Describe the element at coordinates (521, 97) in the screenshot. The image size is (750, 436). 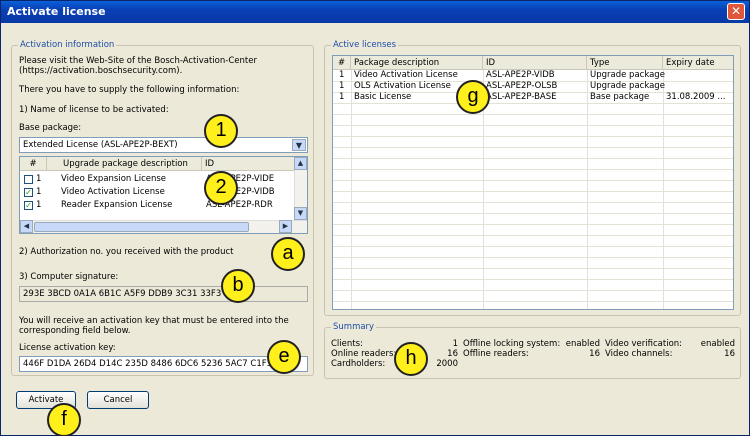
I see `license-id: ASL-APE2P-BASE` at that location.